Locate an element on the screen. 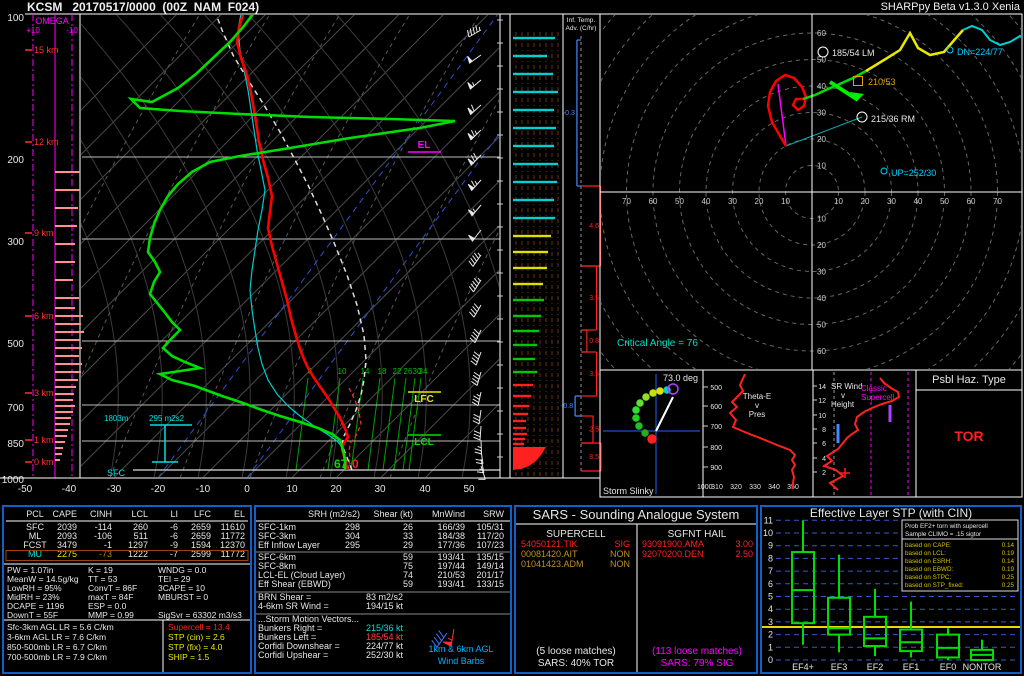  theta-e-title: Theta-E is located at coordinates (757, 396).